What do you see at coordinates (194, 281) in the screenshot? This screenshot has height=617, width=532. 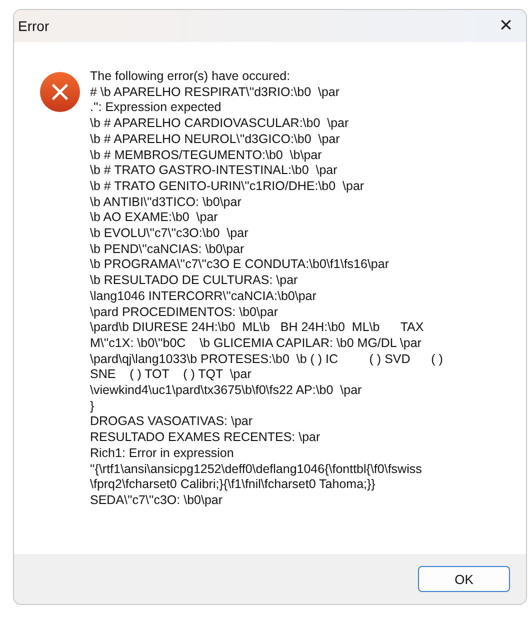 I see `message-line: \b RESULTADO DE CULTURAS: \par` at bounding box center [194, 281].